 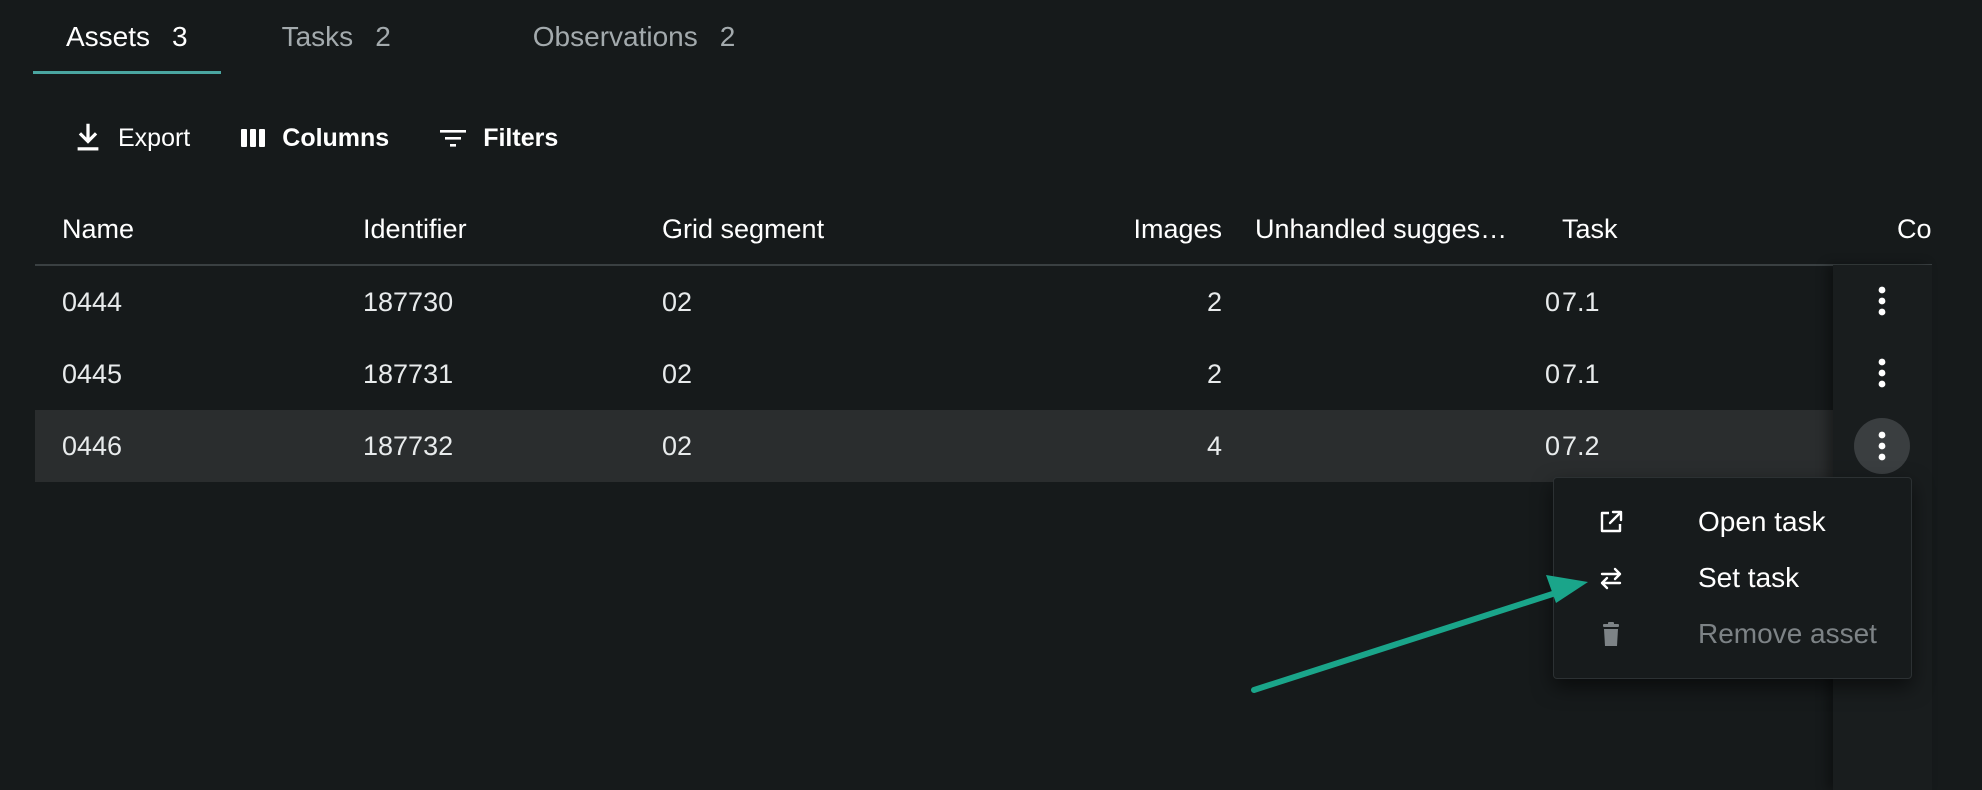 What do you see at coordinates (1419, 634) in the screenshot?
I see `annotation-arrow` at bounding box center [1419, 634].